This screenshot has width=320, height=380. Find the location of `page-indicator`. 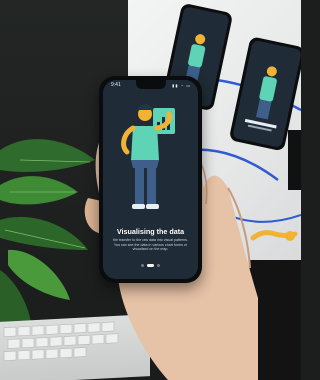

page-indicator is located at coordinates (150, 265).